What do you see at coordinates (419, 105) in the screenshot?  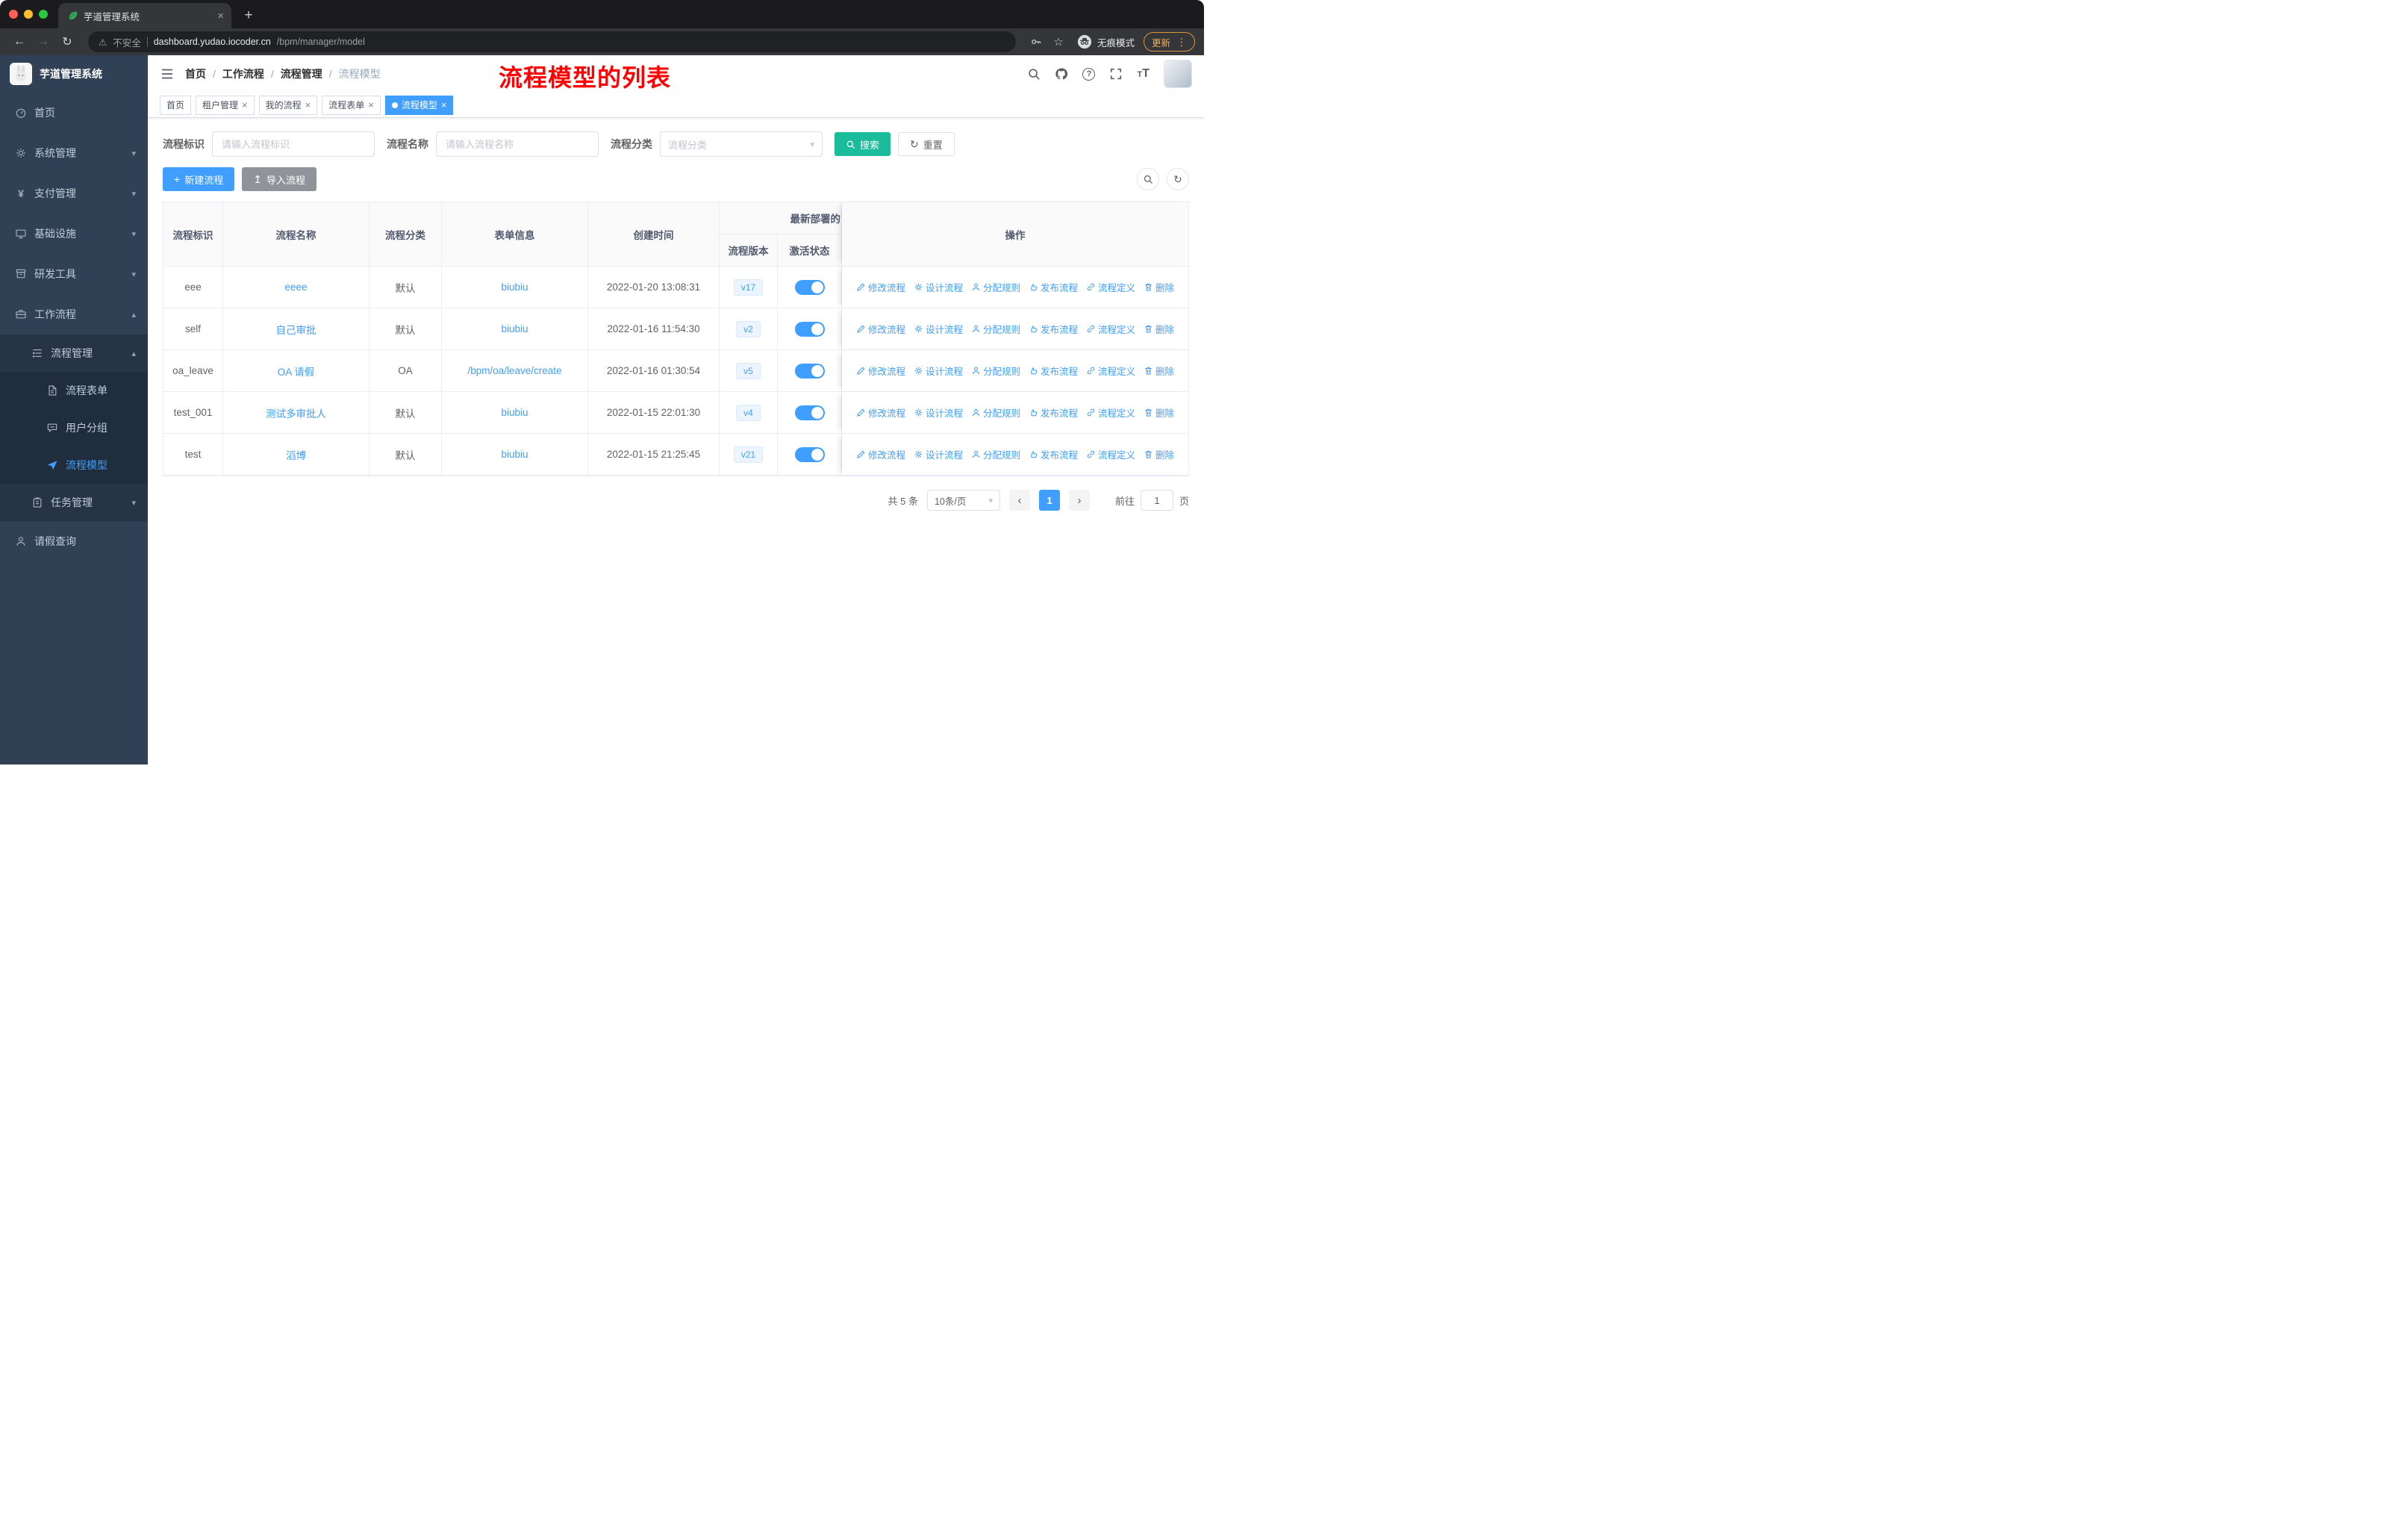 I see `tag-process-model: 流程模型 ×` at bounding box center [419, 105].